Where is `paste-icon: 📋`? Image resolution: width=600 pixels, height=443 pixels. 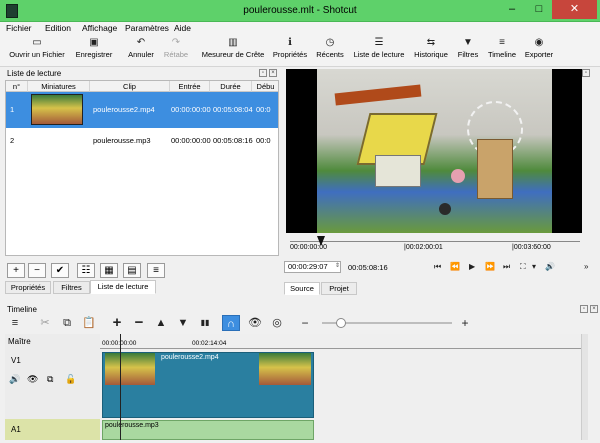 paste-icon: 📋 is located at coordinates (89, 323).